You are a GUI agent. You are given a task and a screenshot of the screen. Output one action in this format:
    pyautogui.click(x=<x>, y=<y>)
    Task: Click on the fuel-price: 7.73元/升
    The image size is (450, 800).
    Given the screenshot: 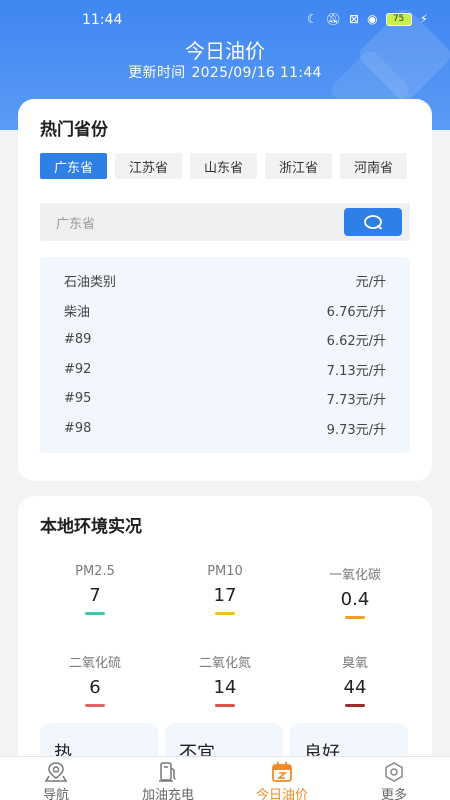 What is the action you would take?
    pyautogui.click(x=356, y=400)
    